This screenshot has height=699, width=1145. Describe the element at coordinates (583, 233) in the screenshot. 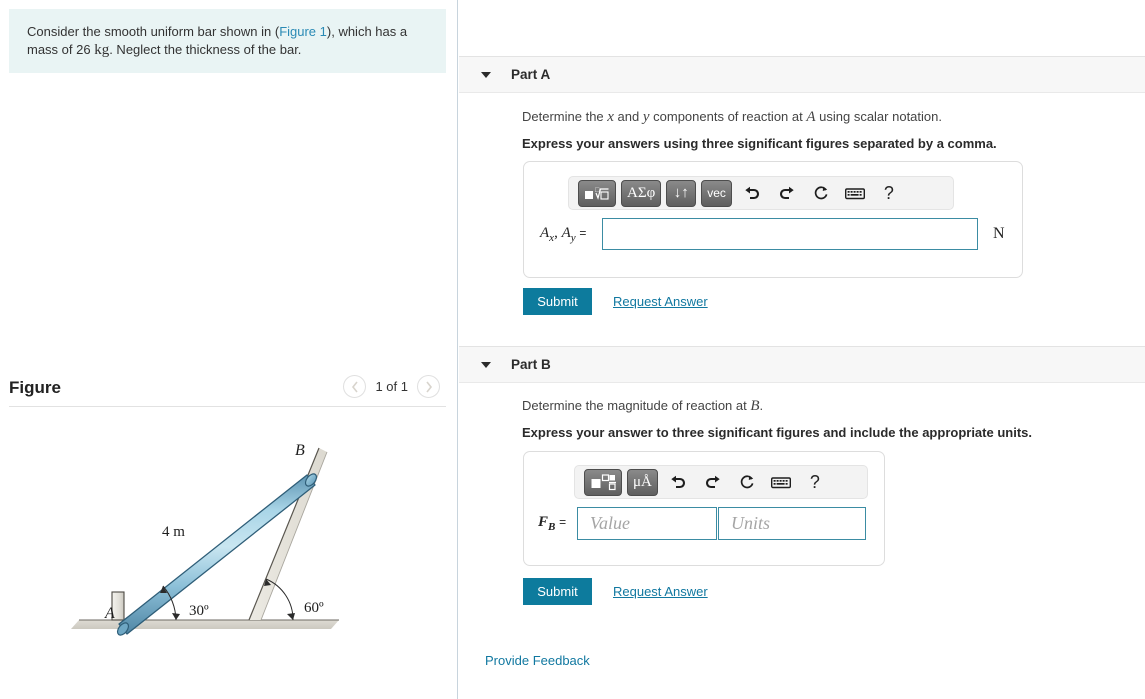

I see `part-a-equals: =` at that location.